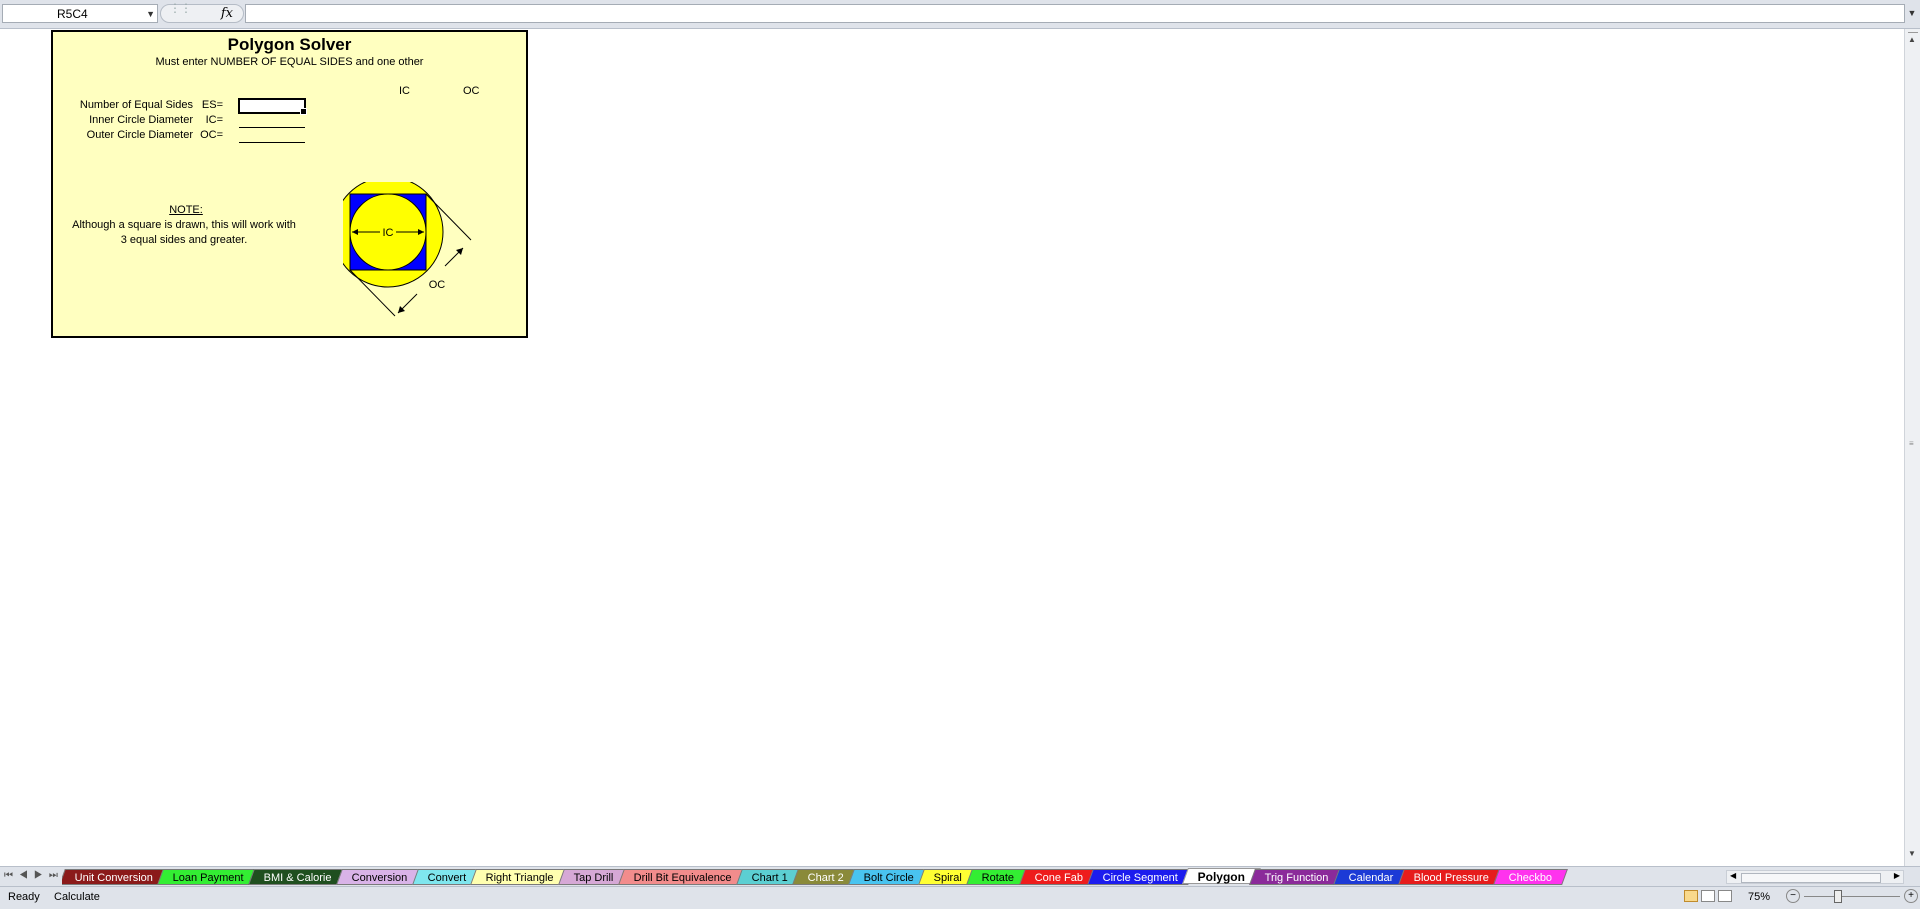 The height and width of the screenshot is (909, 1920). What do you see at coordinates (227, 13) in the screenshot?
I see `insert-function-button: fx` at bounding box center [227, 13].